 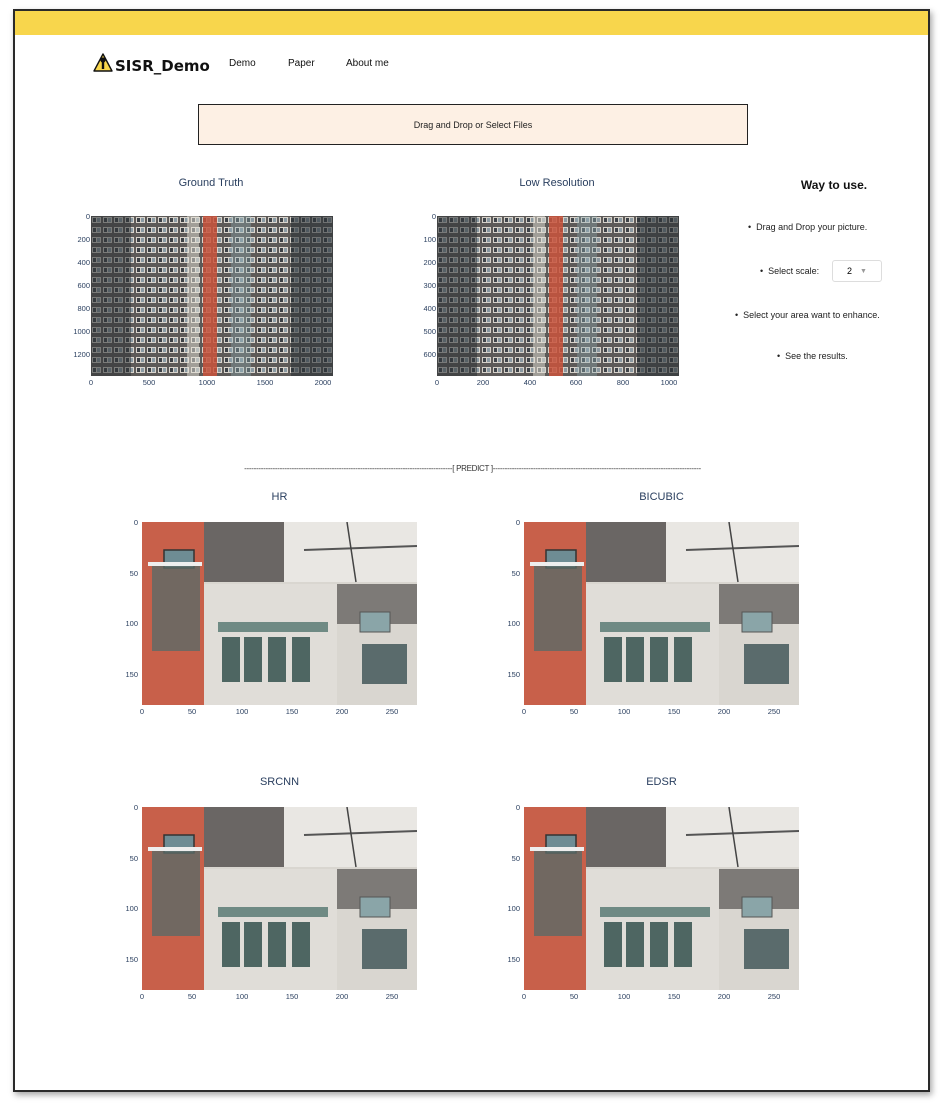 What do you see at coordinates (530, 382) in the screenshot?
I see `x-tick: 400` at bounding box center [530, 382].